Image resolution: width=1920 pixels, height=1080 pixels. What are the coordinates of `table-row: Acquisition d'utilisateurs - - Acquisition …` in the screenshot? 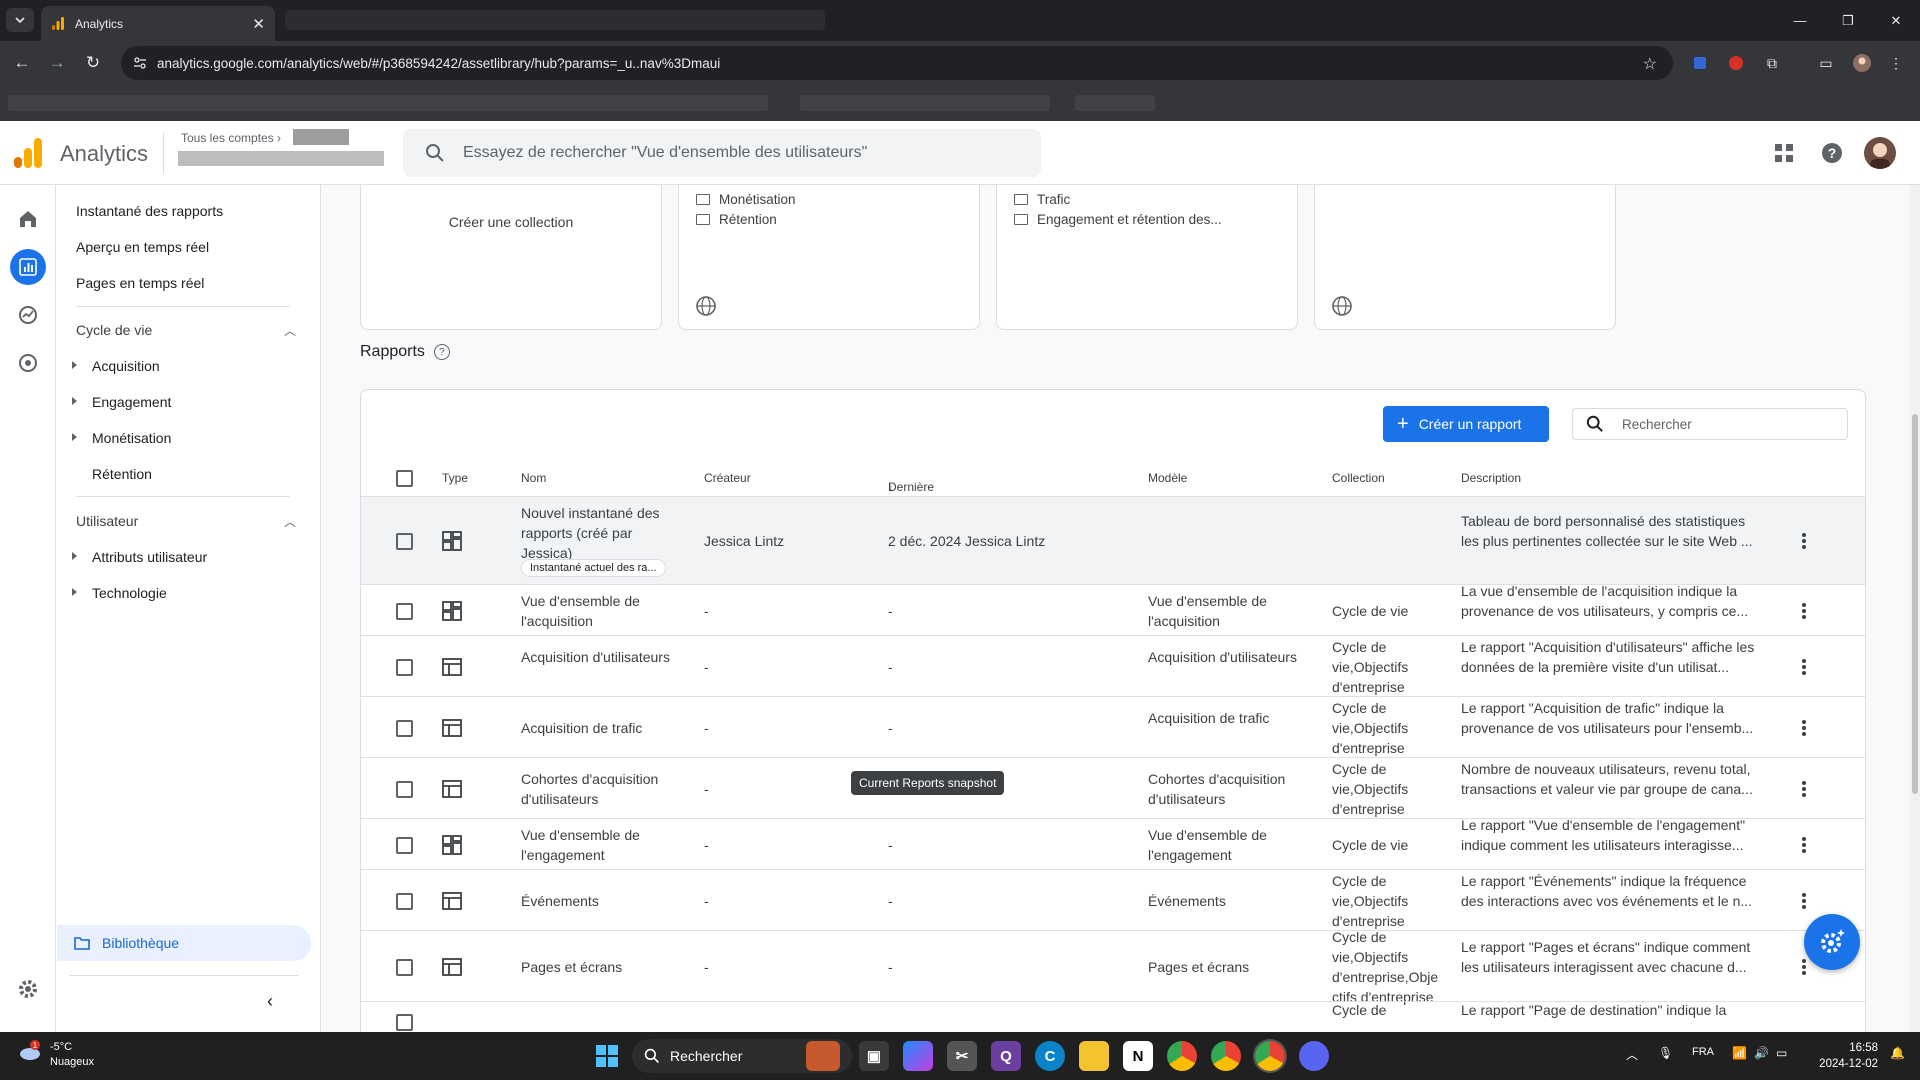 It's located at (1113, 665).